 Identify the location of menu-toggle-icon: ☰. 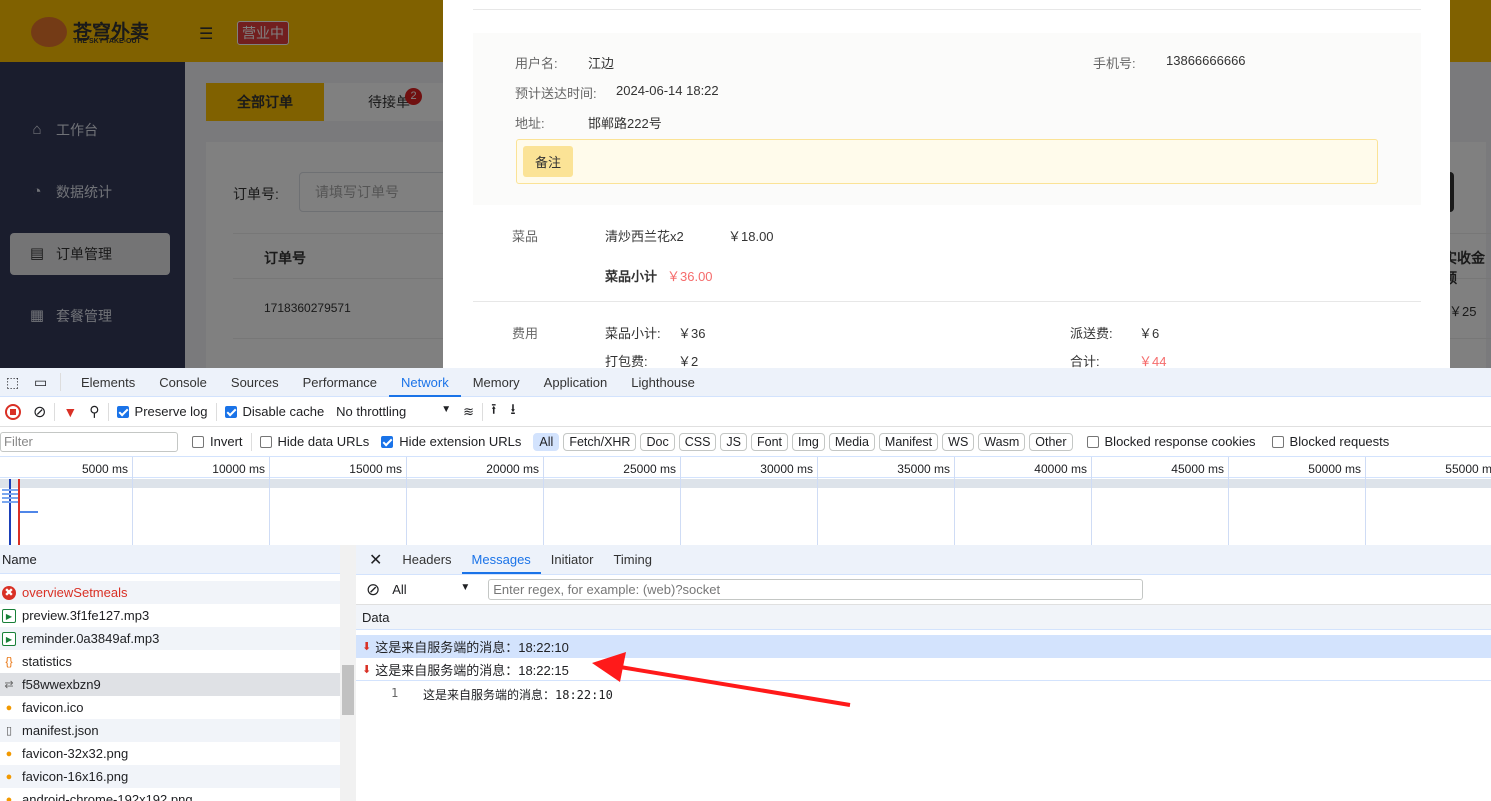
(206, 34).